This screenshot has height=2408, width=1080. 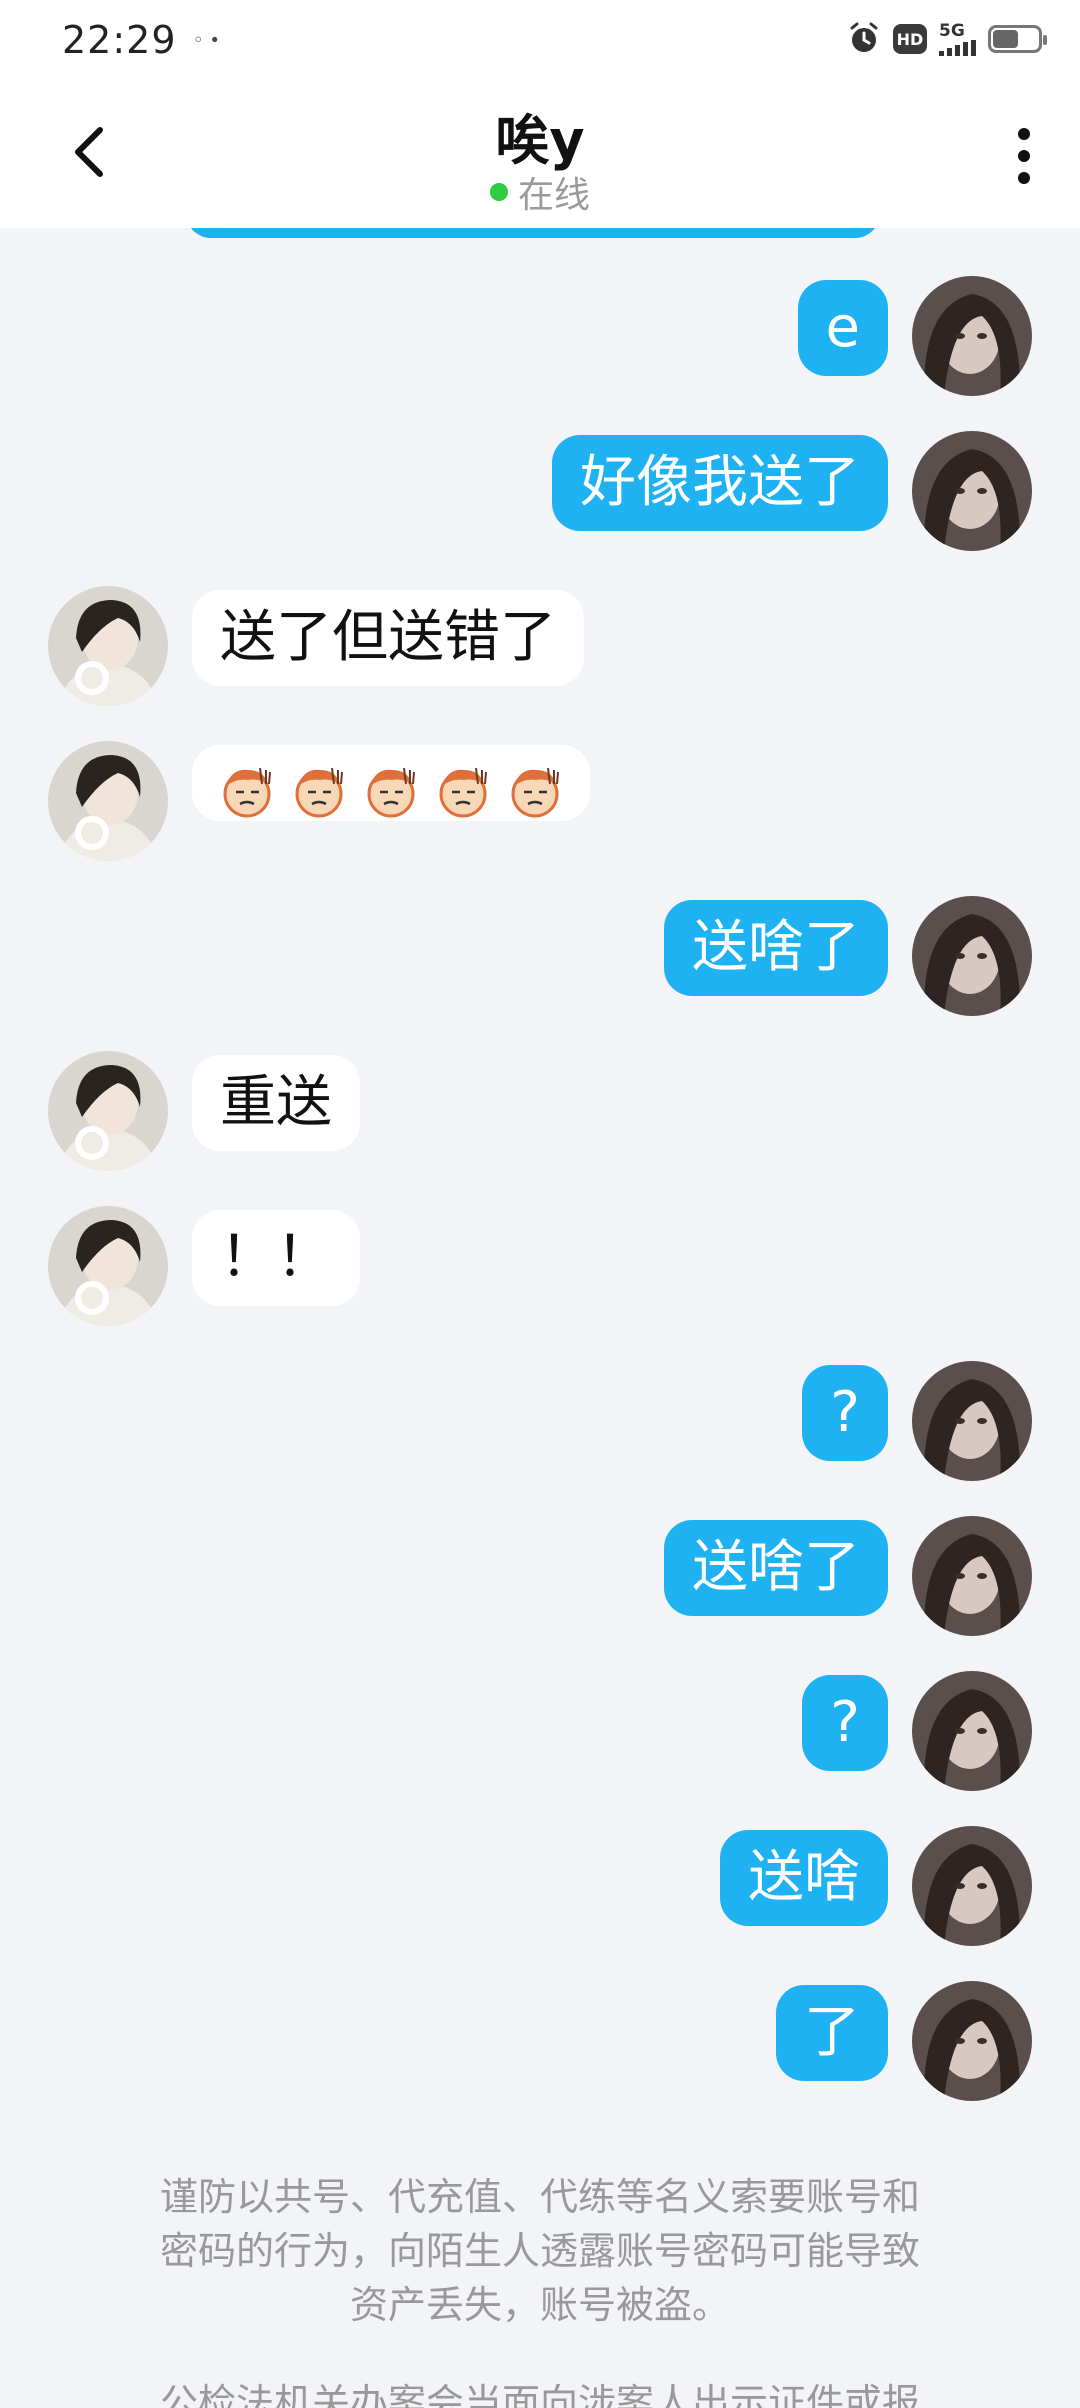 I want to click on network-type: 5G, so click(x=952, y=30).